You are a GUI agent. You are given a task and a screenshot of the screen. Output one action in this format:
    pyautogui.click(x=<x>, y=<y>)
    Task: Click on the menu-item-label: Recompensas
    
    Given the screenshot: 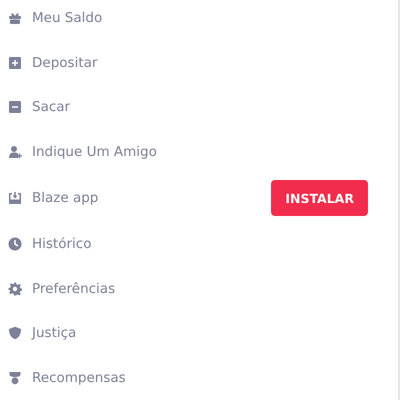 What is the action you would take?
    pyautogui.click(x=200, y=378)
    